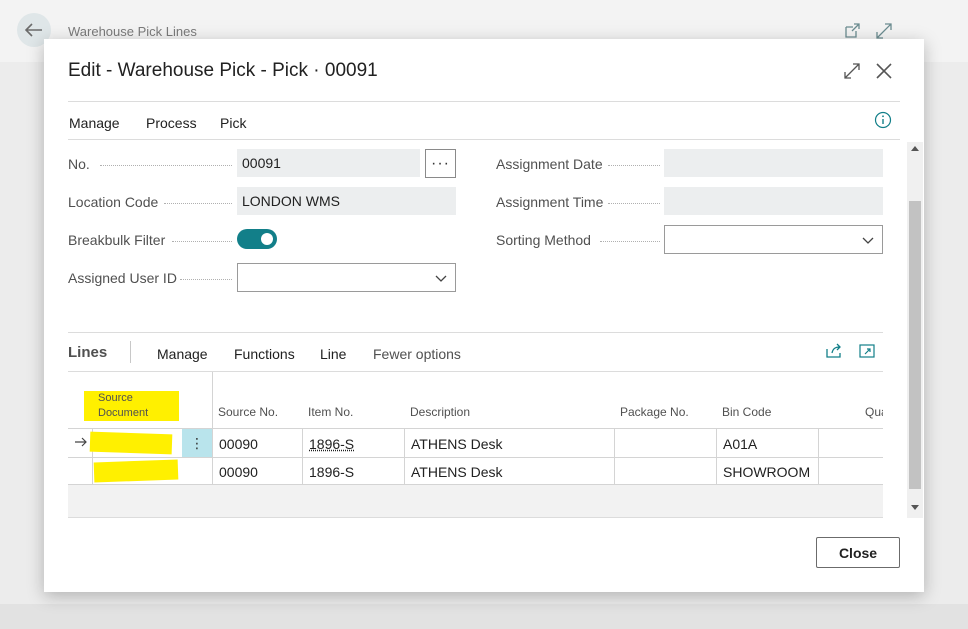 This screenshot has height=629, width=968. Describe the element at coordinates (484, 139) in the screenshot. I see `menu-divider` at that location.